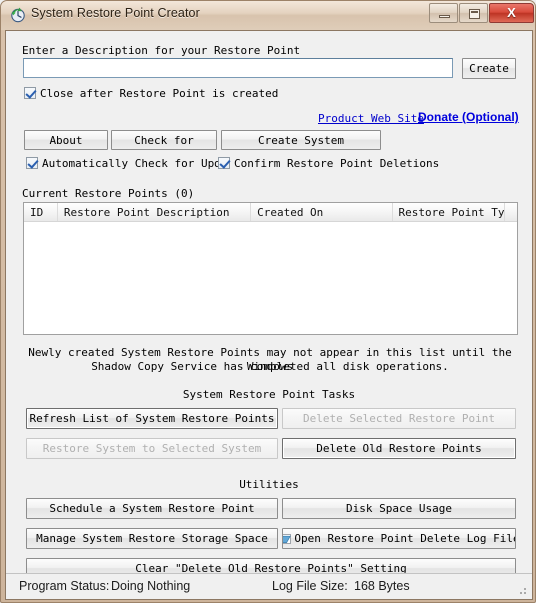 Image resolution: width=536 pixels, height=603 pixels. I want to click on confirm-deletions-label: Confirm Restore Point Deletions, so click(337, 163).